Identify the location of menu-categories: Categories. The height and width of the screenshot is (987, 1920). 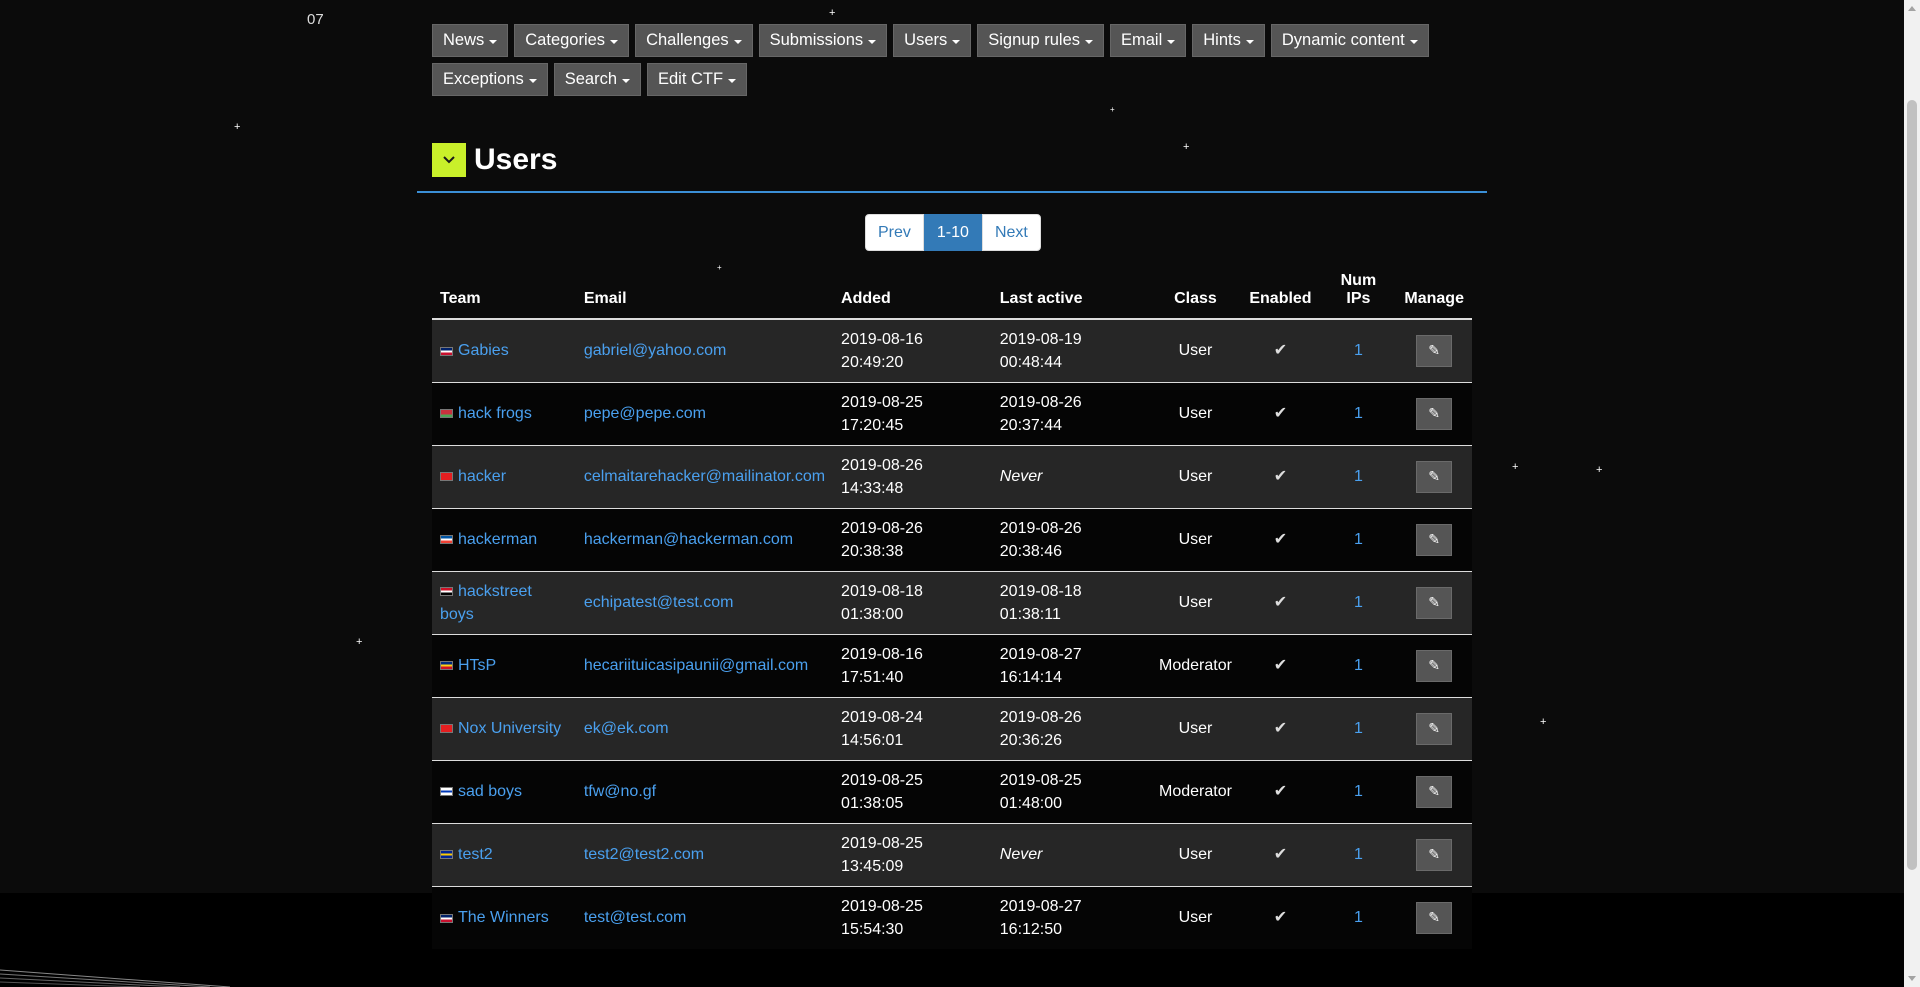
(572, 40).